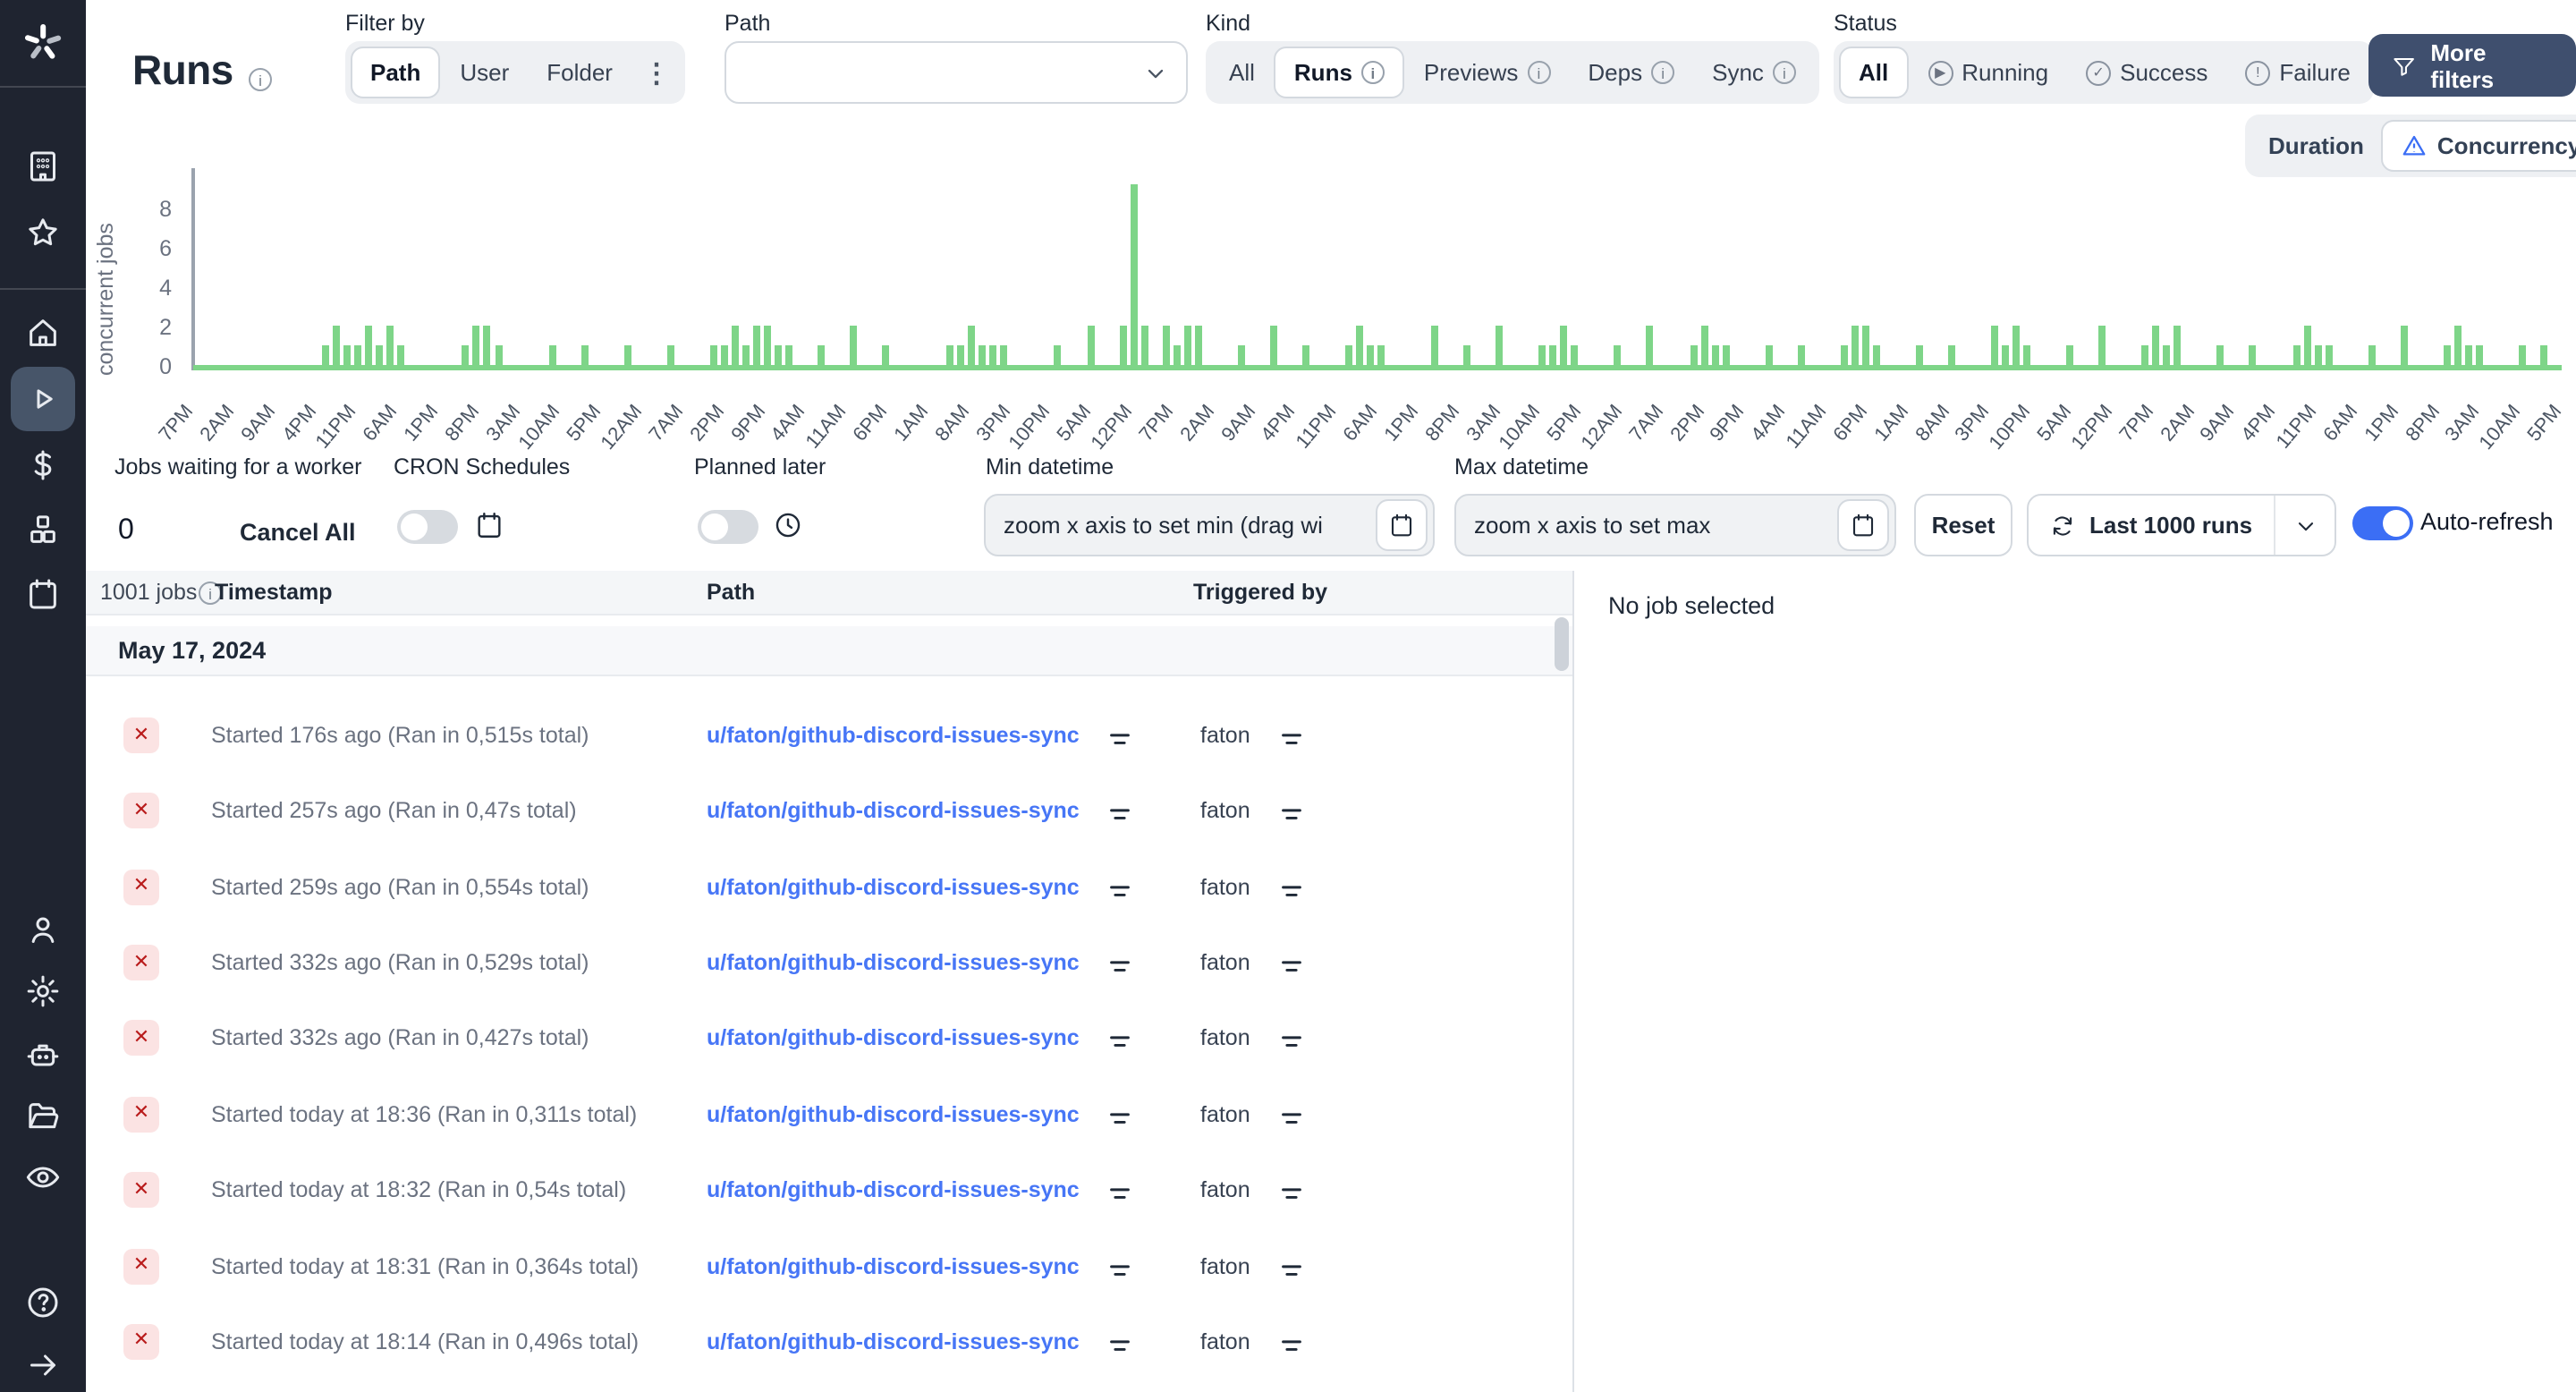 Image resolution: width=2576 pixels, height=1392 pixels. Describe the element at coordinates (1225, 962) in the screenshot. I see `run-triggered-by: faton` at that location.